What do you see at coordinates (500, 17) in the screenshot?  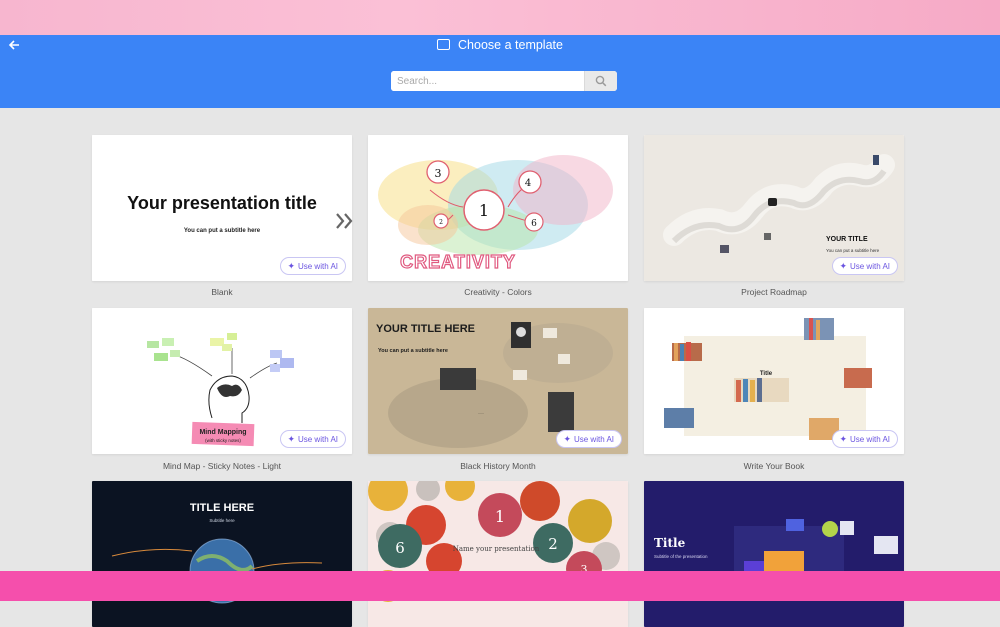 I see `top-decorative-band` at bounding box center [500, 17].